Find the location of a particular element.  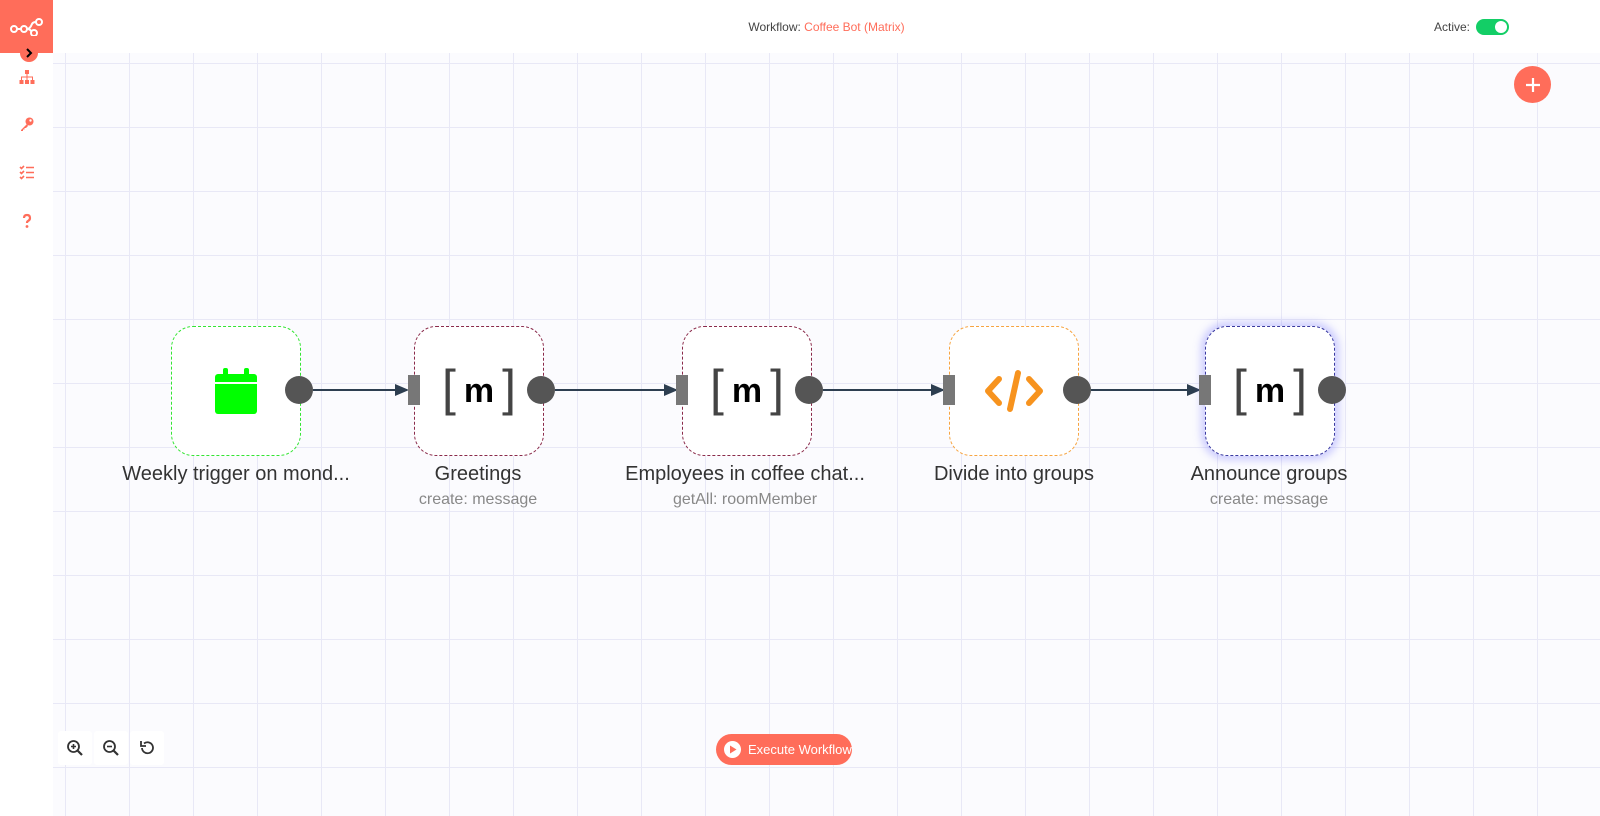

zoom-in-icon is located at coordinates (75, 748).